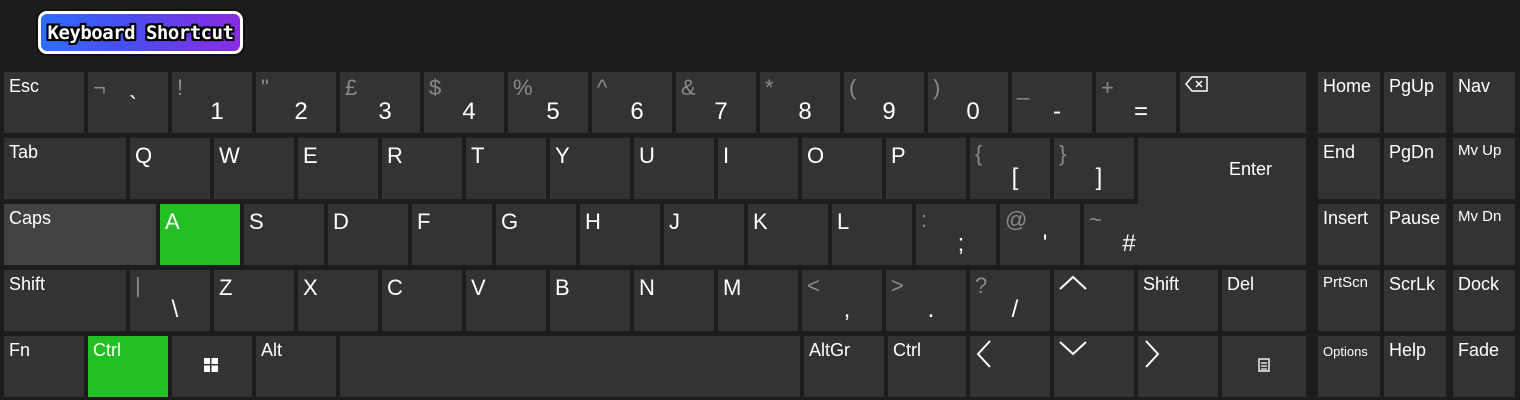 The width and height of the screenshot is (1520, 400). I want to click on key-y: Y, so click(590, 168).